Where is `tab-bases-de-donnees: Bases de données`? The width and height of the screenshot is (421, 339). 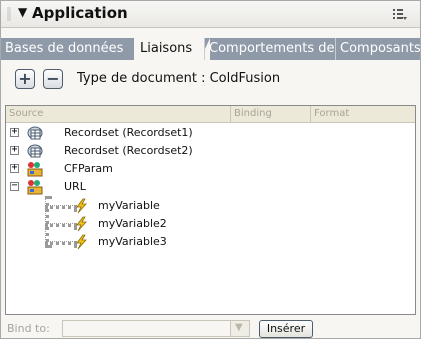 tab-bases-de-donnees: Bases de données is located at coordinates (67, 49).